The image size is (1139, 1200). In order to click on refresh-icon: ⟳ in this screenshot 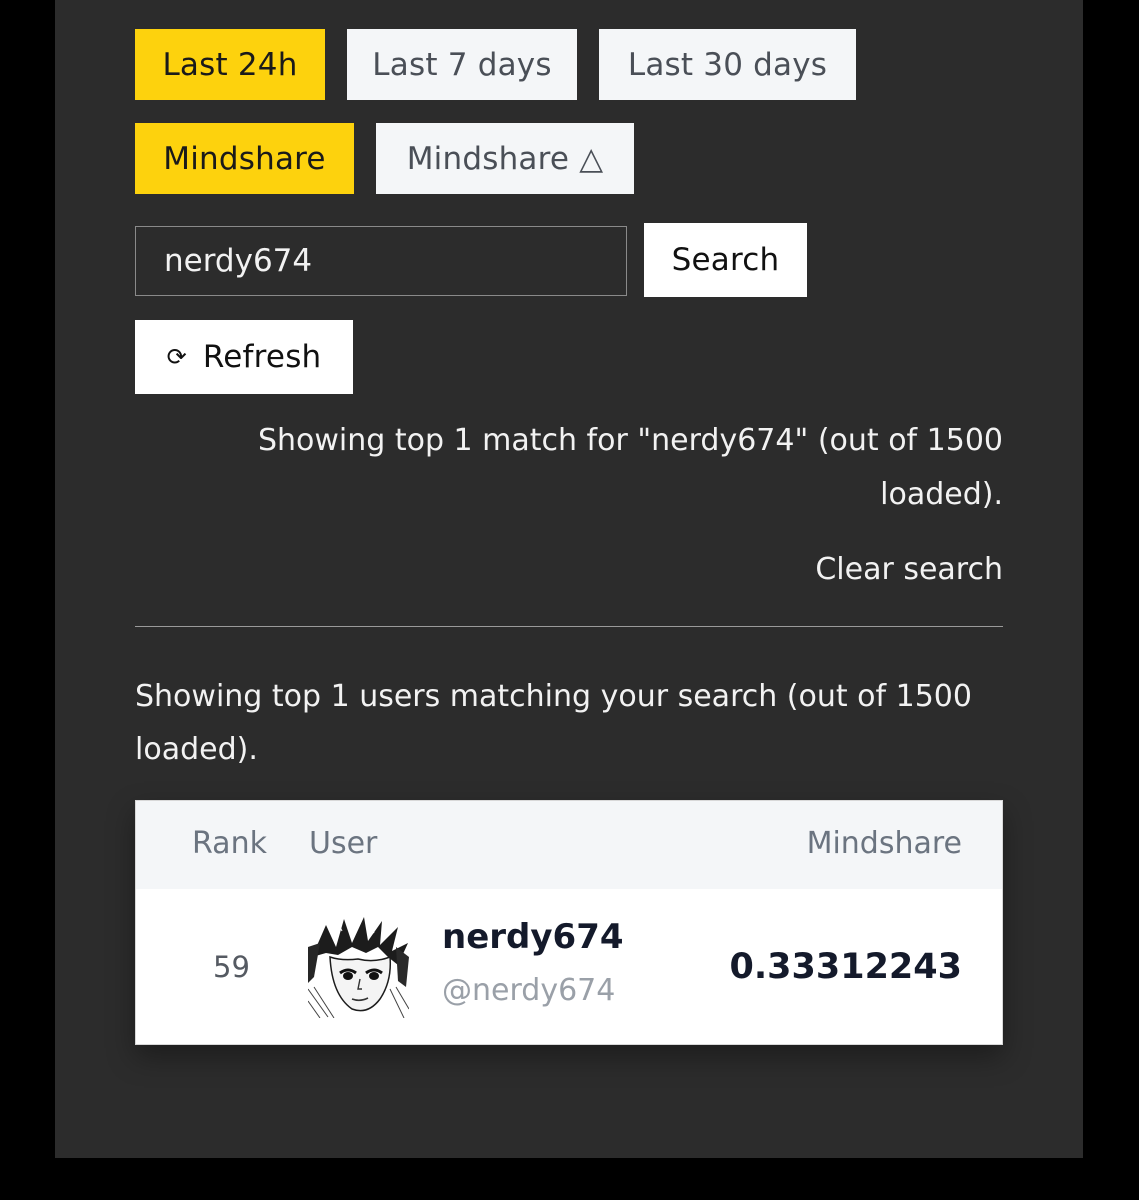, I will do `click(176, 357)`.